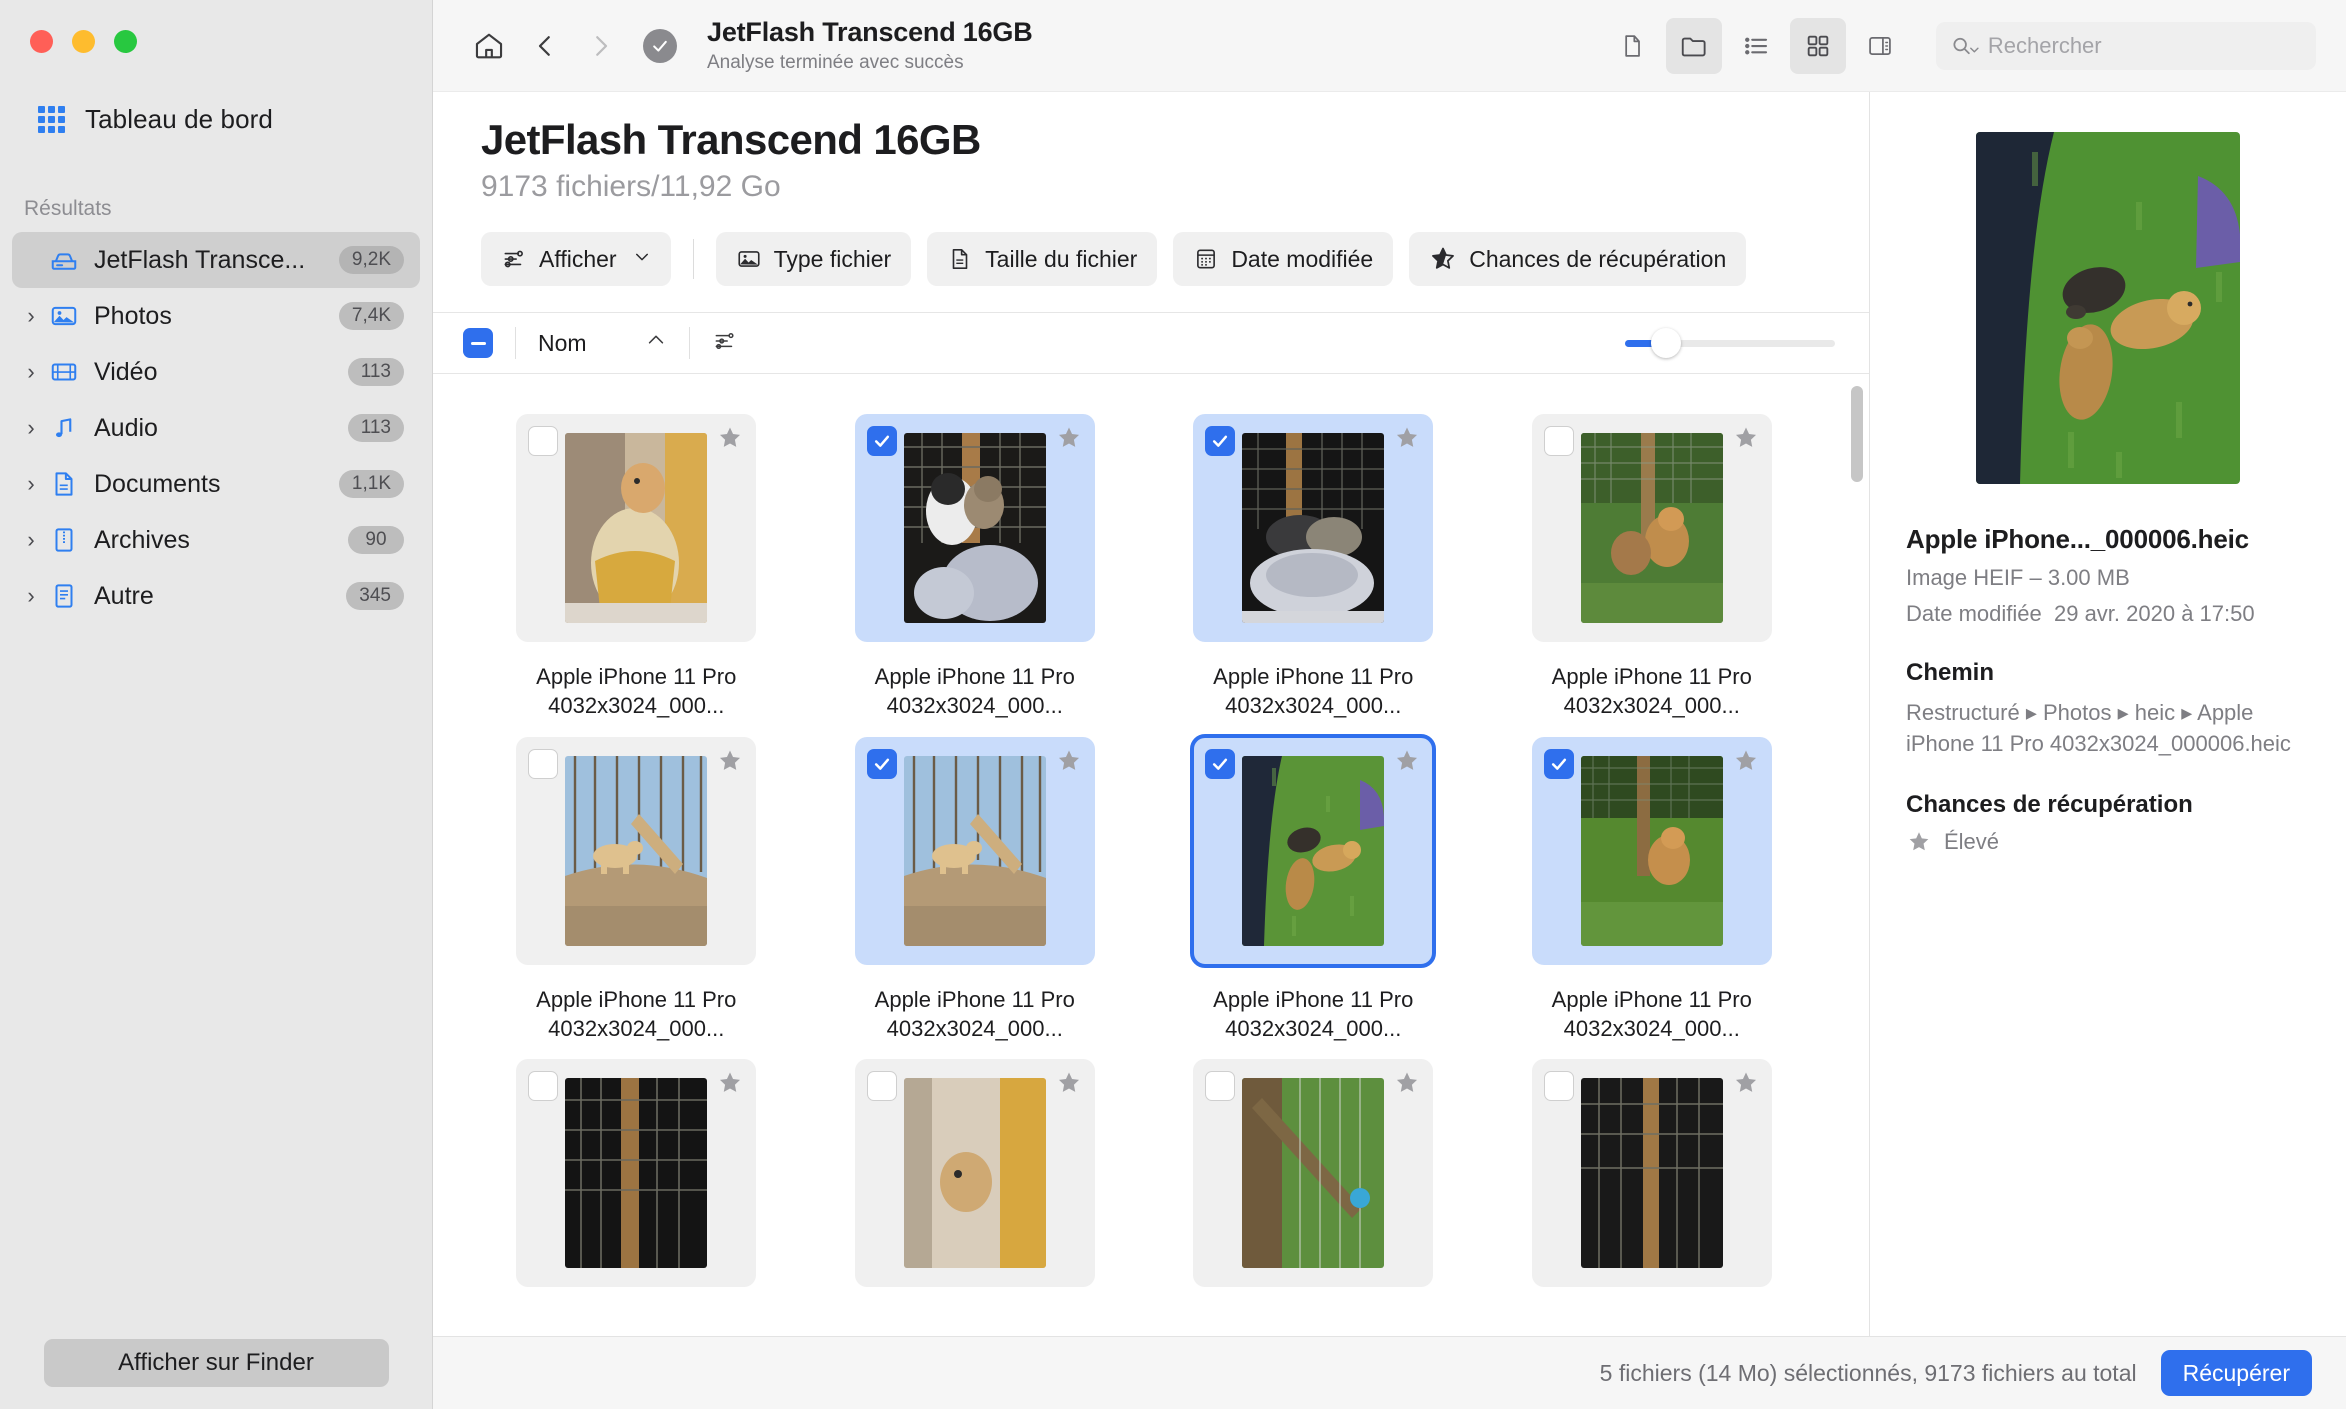  What do you see at coordinates (1666, 343) in the screenshot?
I see `slider-knob` at bounding box center [1666, 343].